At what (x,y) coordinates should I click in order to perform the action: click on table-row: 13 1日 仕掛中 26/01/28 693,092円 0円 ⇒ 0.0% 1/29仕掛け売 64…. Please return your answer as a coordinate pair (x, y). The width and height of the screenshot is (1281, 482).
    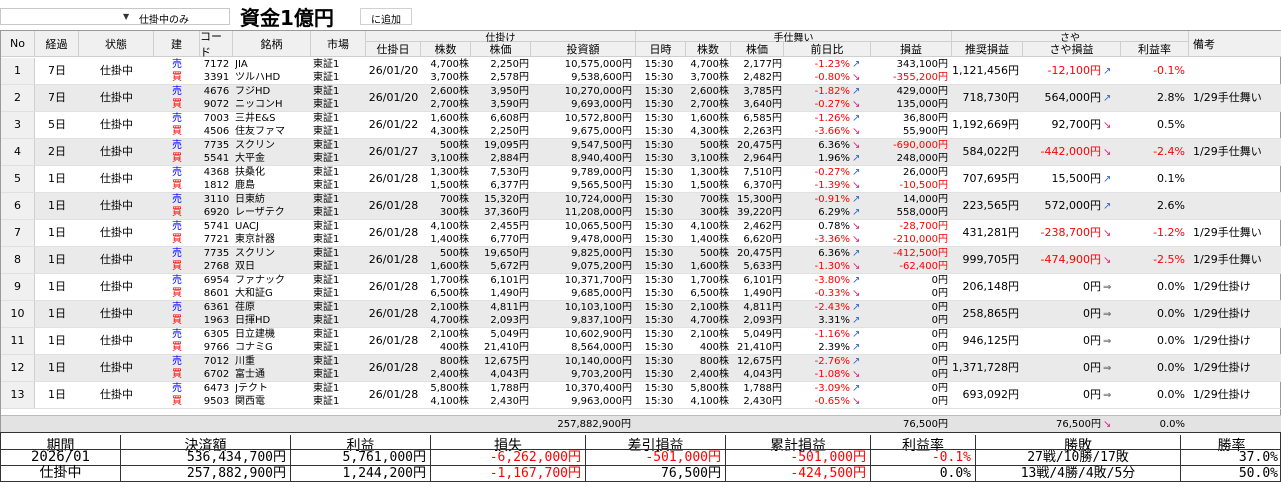
    Looking at the image, I should click on (641, 395).